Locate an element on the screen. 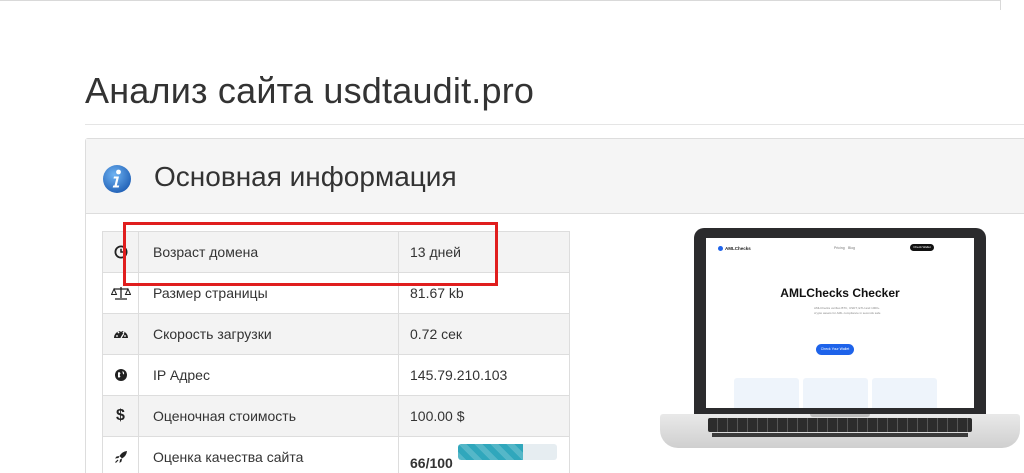 This screenshot has height=473, width=1024. row-icon-cell: $ is located at coordinates (120, 416).